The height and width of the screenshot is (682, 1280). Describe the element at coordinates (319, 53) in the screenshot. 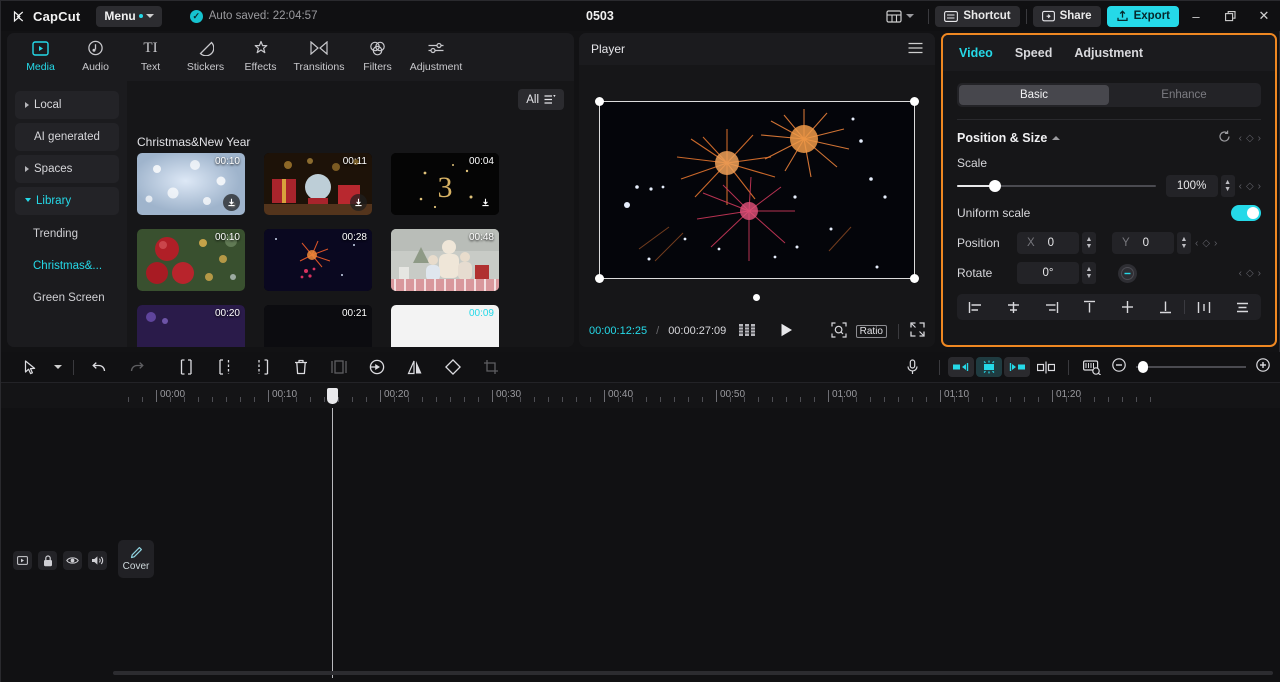

I see `tab-transitions: Transitions` at that location.